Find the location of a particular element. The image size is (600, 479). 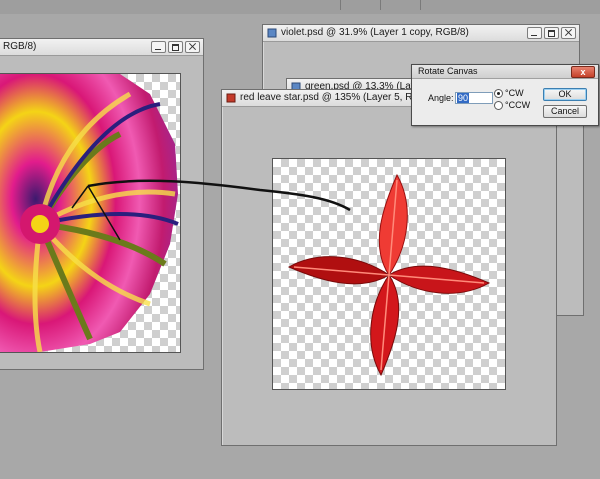

ccw-radio is located at coordinates (498, 105).